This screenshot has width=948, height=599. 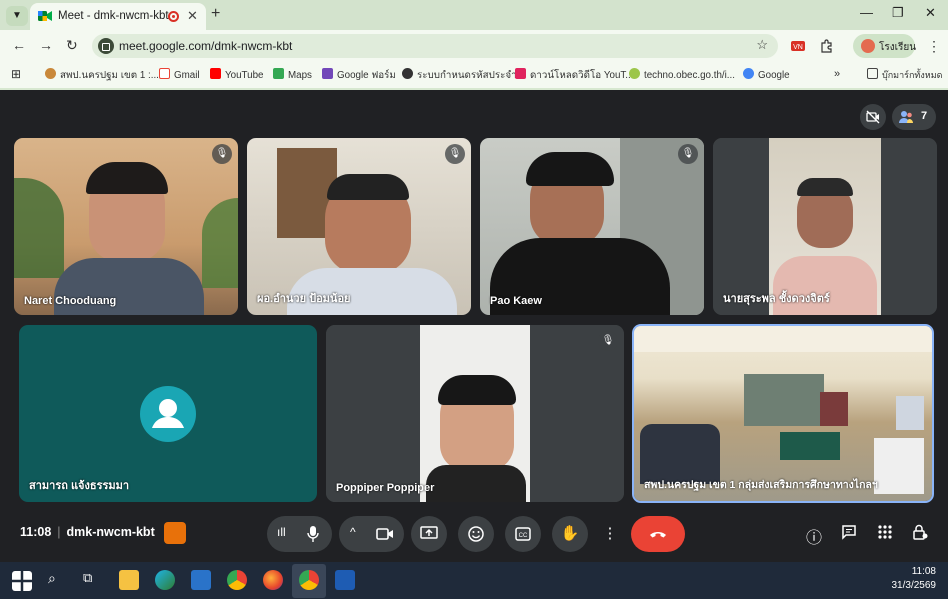 I want to click on profile-button: โรงเรียน, so click(x=885, y=46).